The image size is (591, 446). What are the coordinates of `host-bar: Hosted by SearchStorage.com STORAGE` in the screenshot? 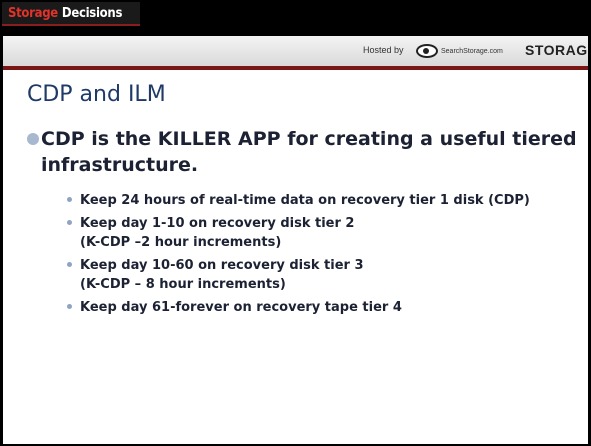 It's located at (295, 51).